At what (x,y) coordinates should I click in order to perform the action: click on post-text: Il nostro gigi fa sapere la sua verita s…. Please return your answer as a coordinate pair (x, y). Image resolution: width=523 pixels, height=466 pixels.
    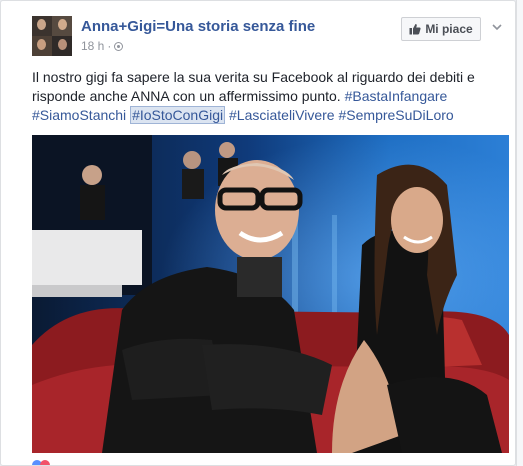
    Looking at the image, I should click on (266, 96).